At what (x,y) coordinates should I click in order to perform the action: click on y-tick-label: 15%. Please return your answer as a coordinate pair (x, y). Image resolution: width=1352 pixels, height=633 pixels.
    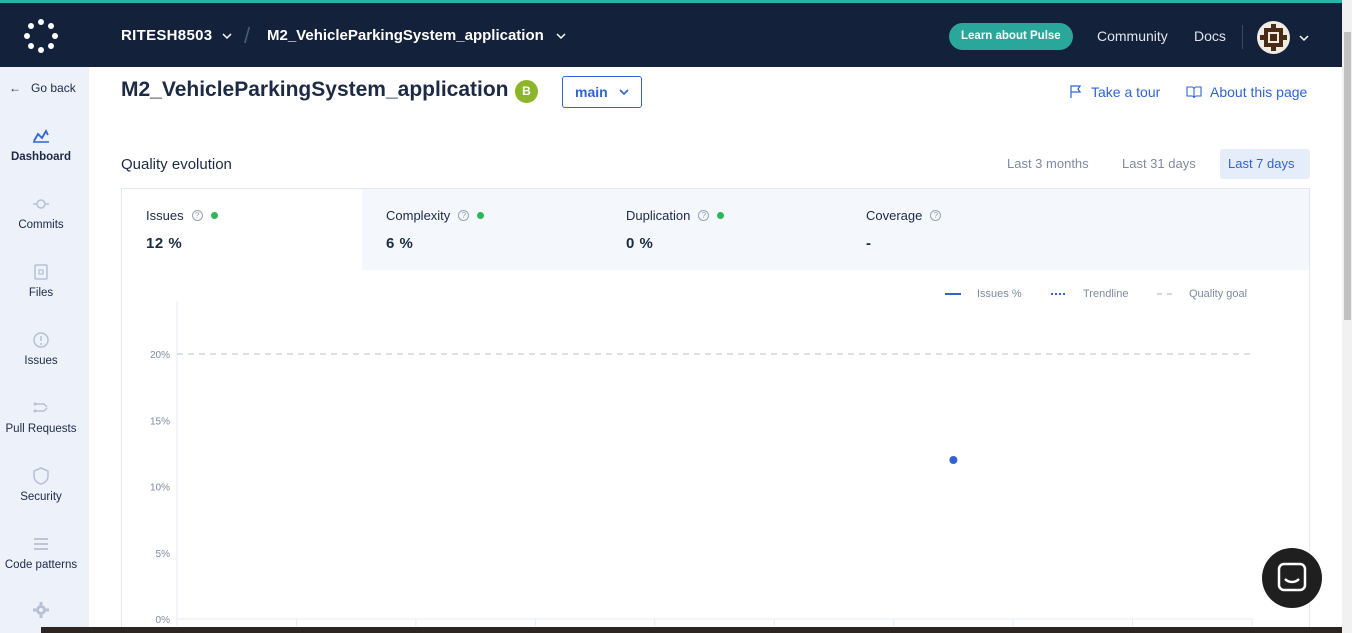
    Looking at the image, I should click on (160, 421).